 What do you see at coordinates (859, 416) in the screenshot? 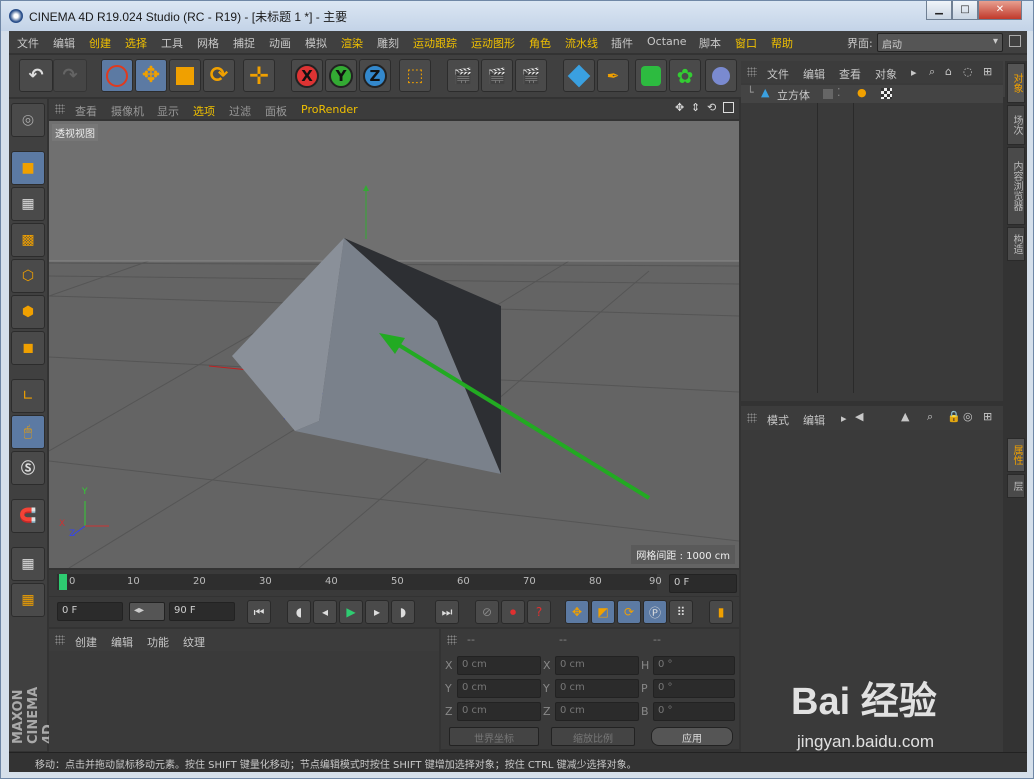
I see `back-arrow-icon: ◀` at bounding box center [859, 416].